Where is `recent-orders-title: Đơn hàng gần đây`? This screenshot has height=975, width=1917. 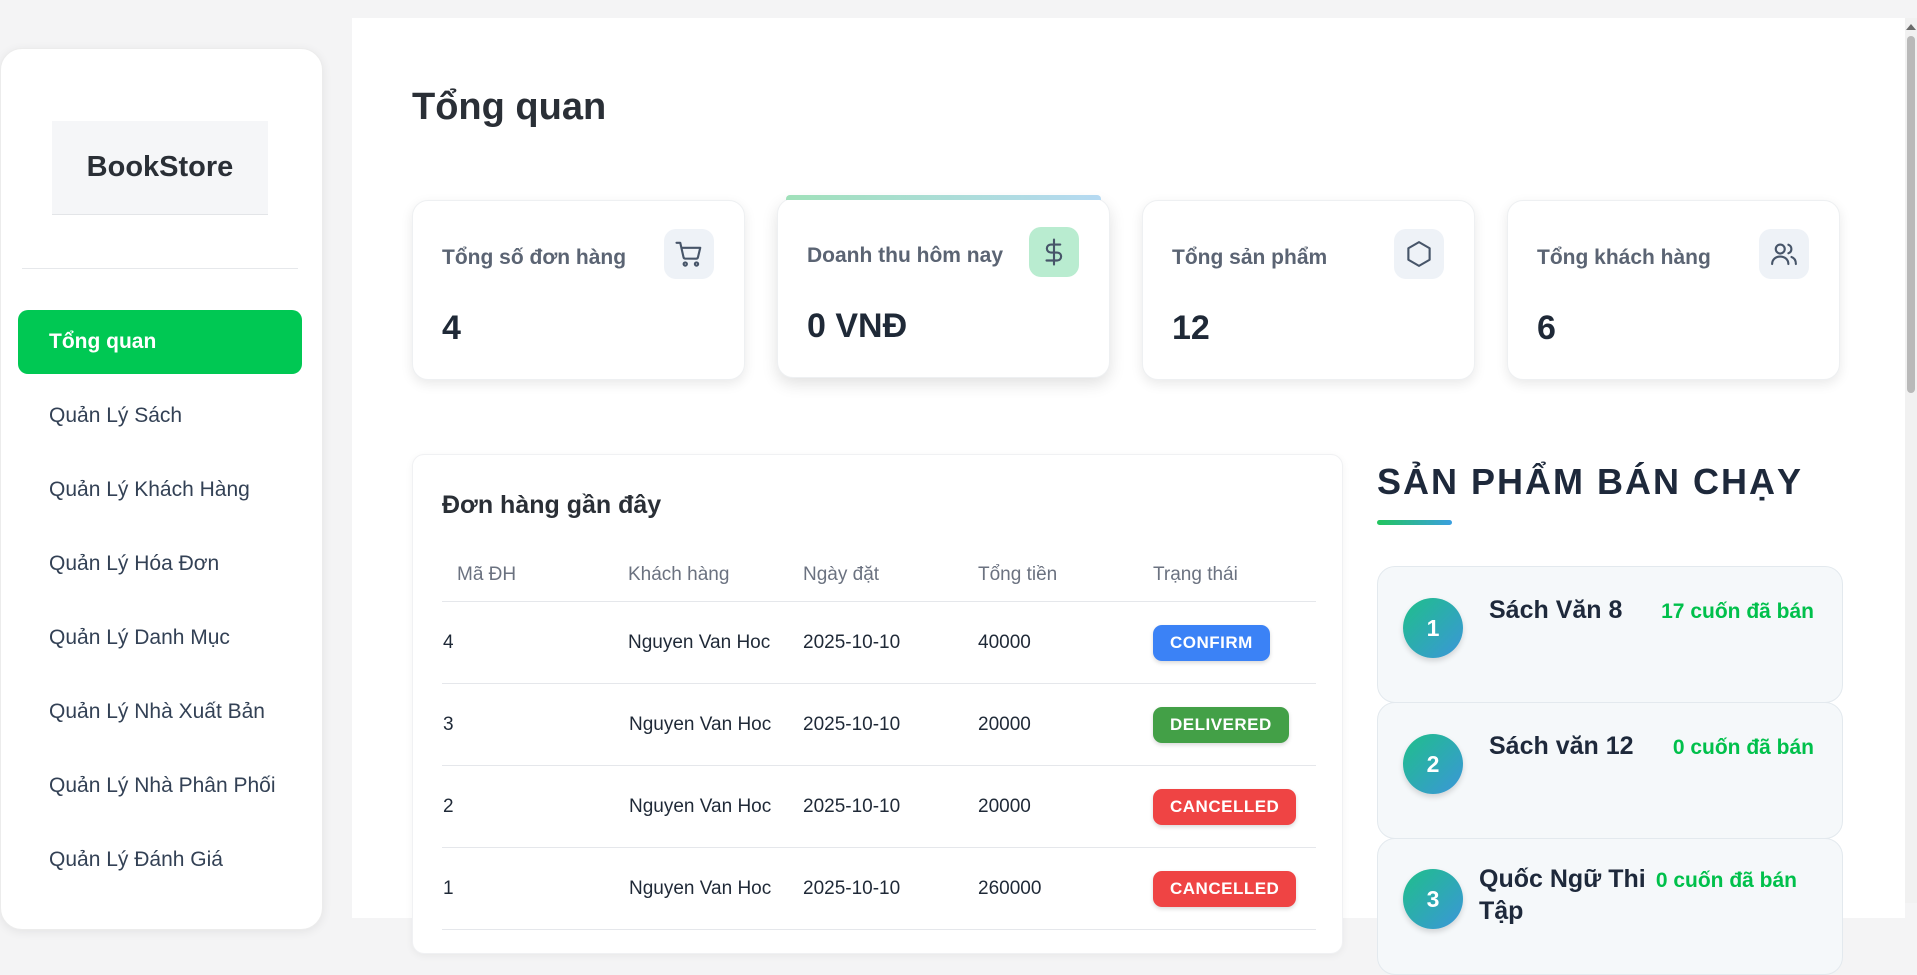 recent-orders-title: Đơn hàng gần đây is located at coordinates (552, 505).